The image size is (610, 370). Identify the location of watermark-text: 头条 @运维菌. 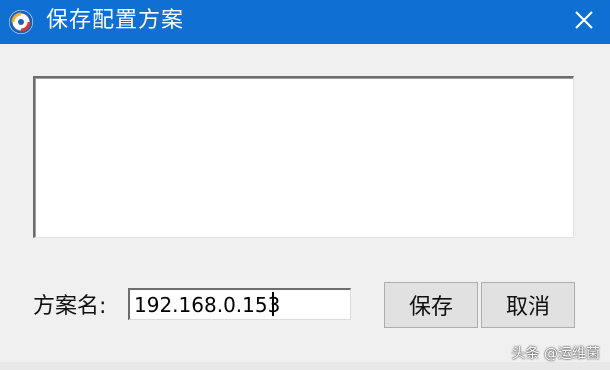
(555, 354).